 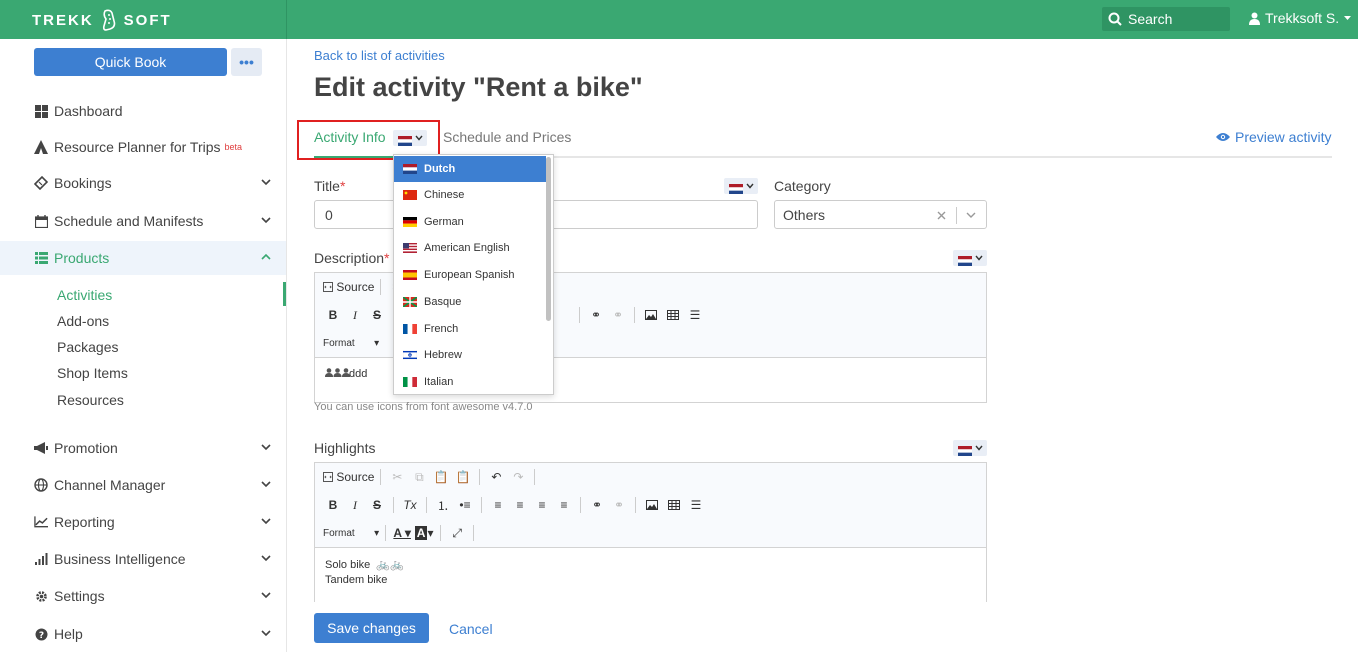 I want to click on category-select: Others, so click(x=880, y=214).